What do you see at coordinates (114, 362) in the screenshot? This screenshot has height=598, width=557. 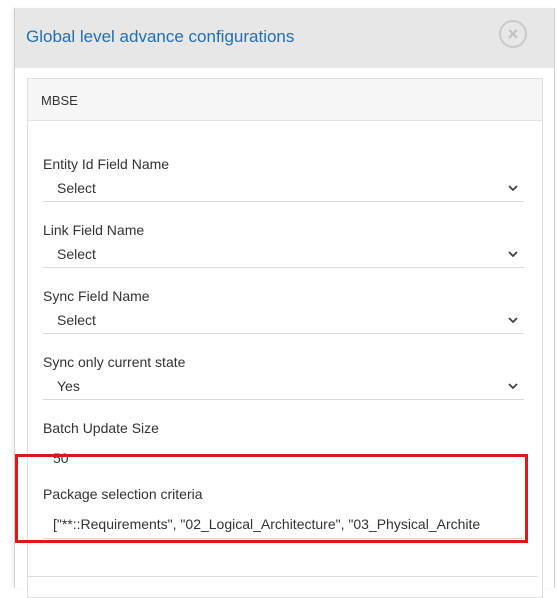 I see `sync-current-state-label: Sync only current state` at bounding box center [114, 362].